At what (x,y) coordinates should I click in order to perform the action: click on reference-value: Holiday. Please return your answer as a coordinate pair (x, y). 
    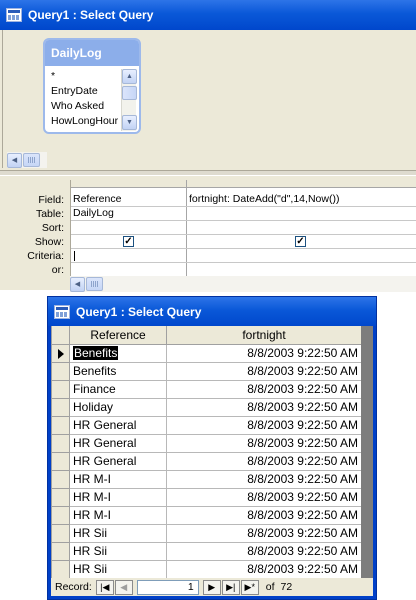
    Looking at the image, I should click on (93, 407).